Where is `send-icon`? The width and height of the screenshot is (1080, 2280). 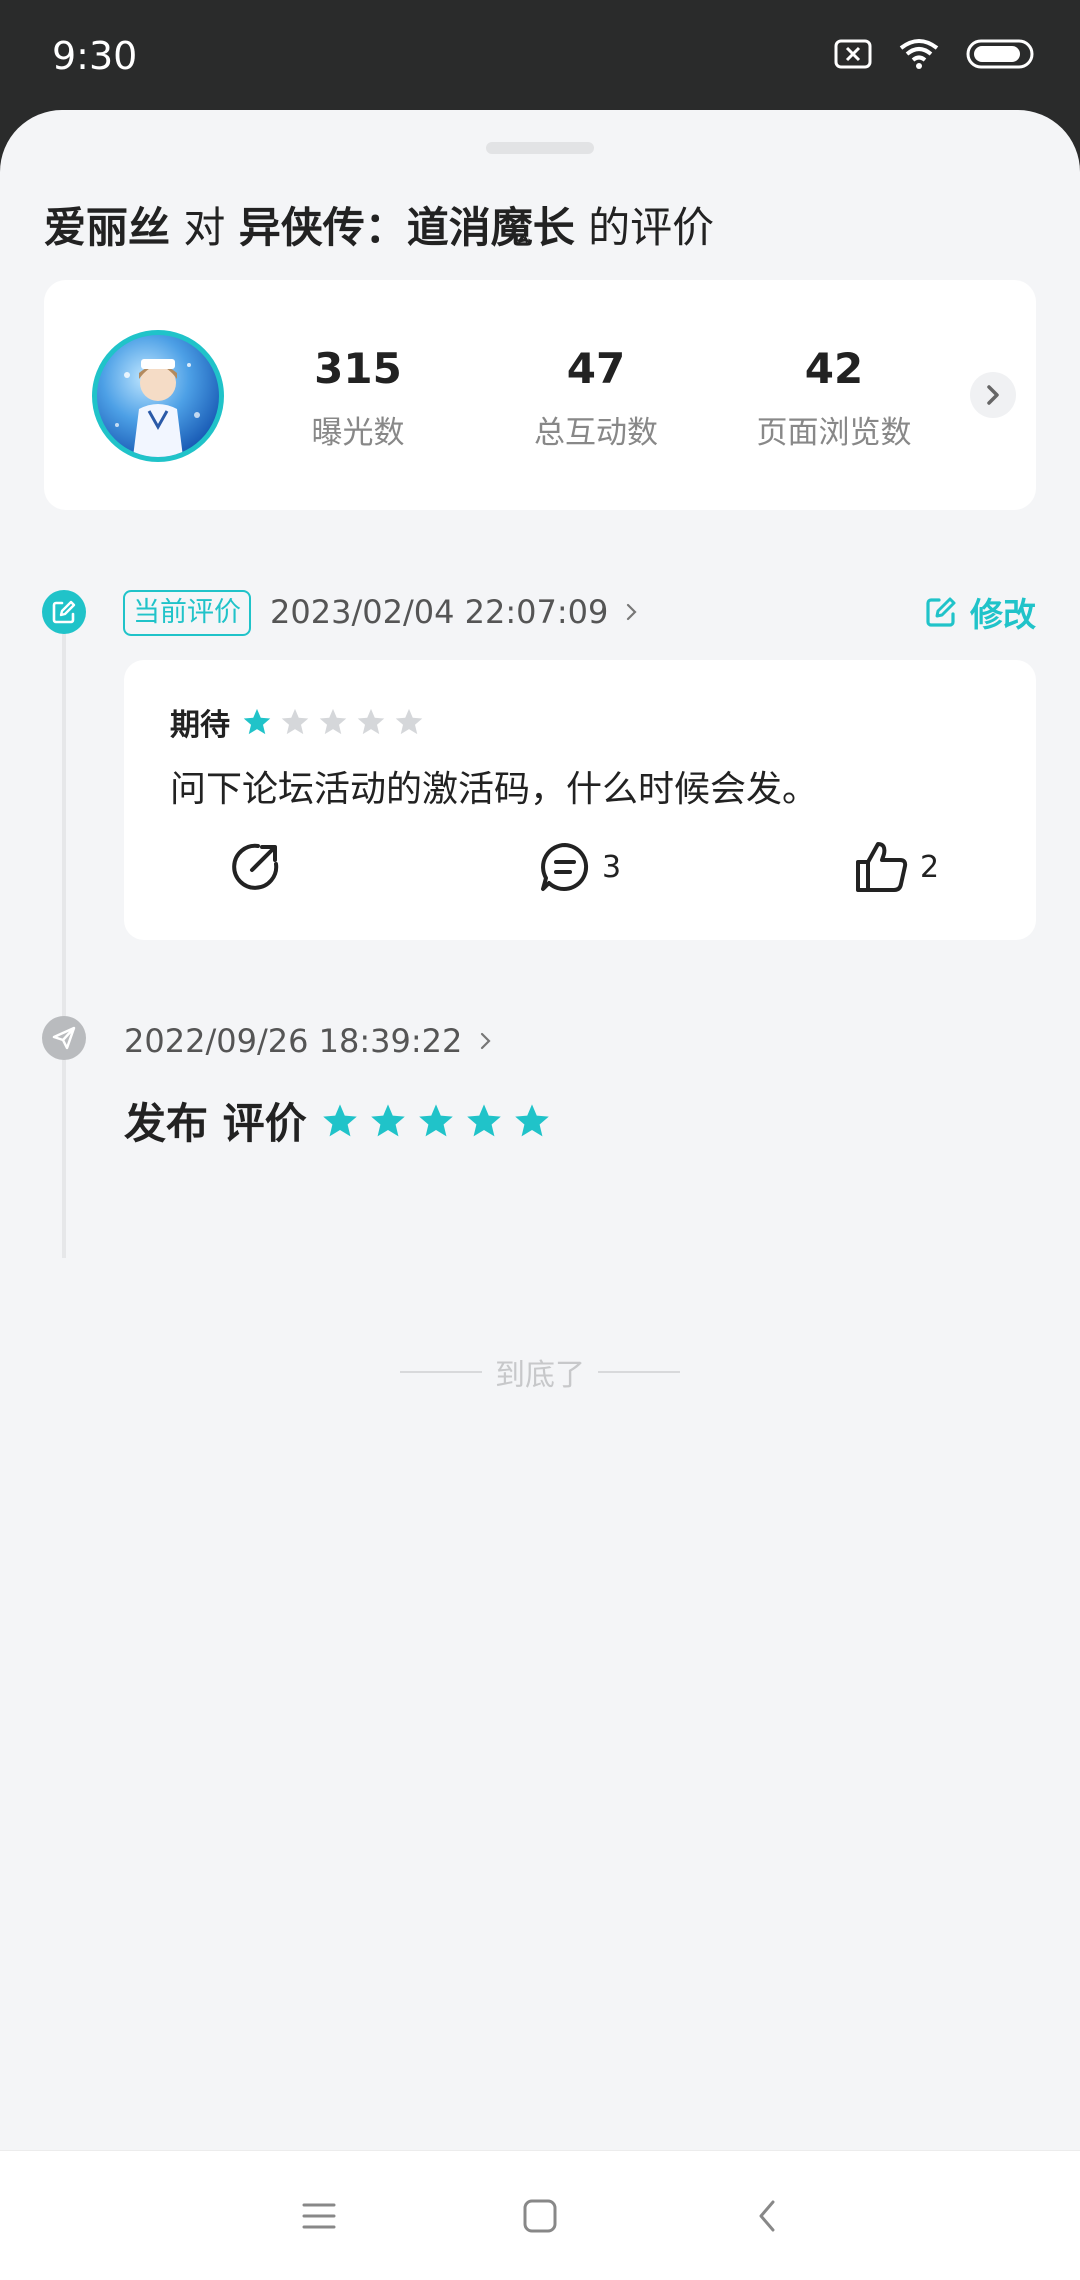
send-icon is located at coordinates (64, 1038).